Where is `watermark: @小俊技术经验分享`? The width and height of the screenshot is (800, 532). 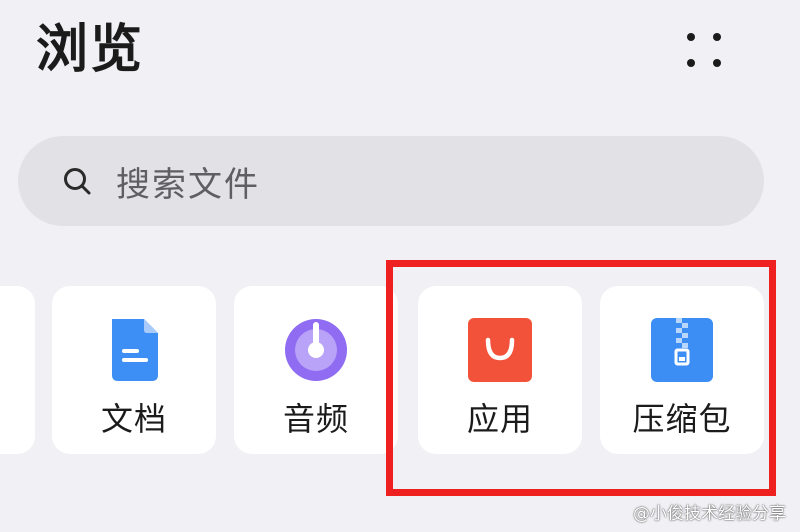 watermark: @小俊技术经验分享 is located at coordinates (709, 511).